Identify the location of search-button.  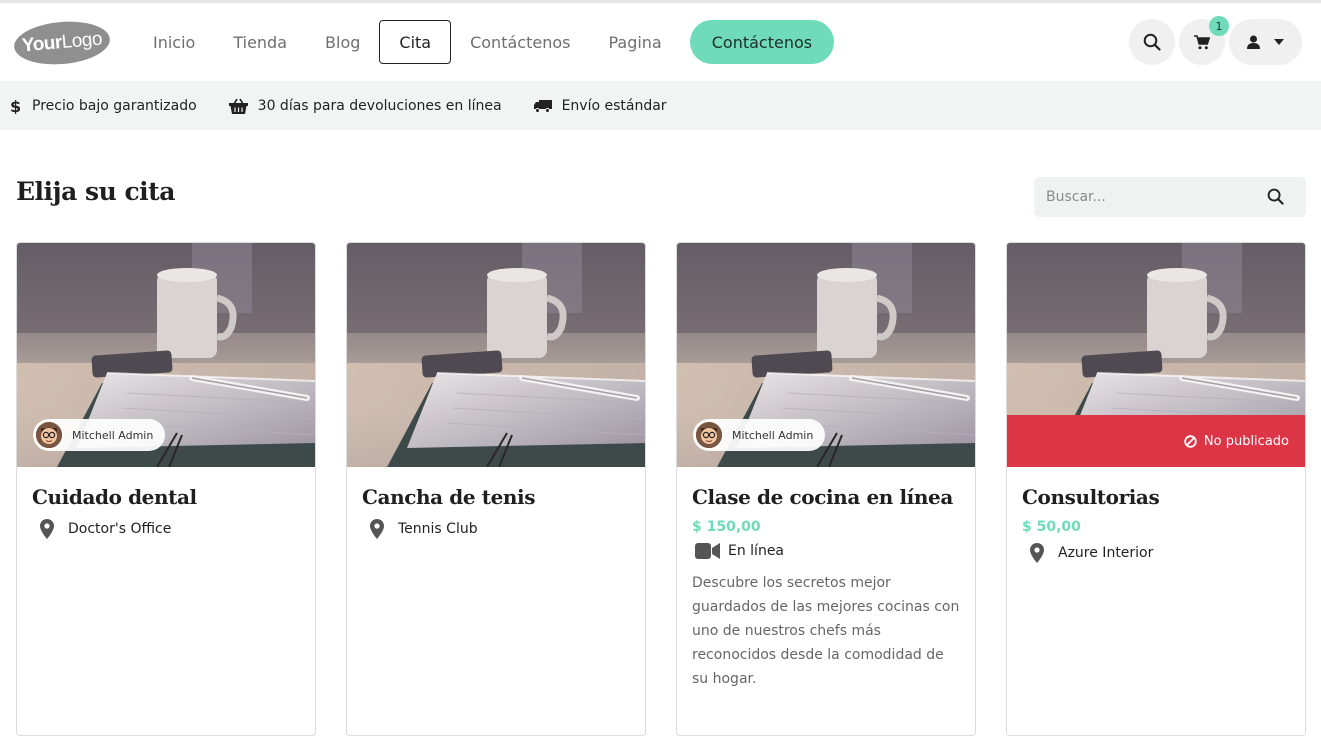
(1152, 42).